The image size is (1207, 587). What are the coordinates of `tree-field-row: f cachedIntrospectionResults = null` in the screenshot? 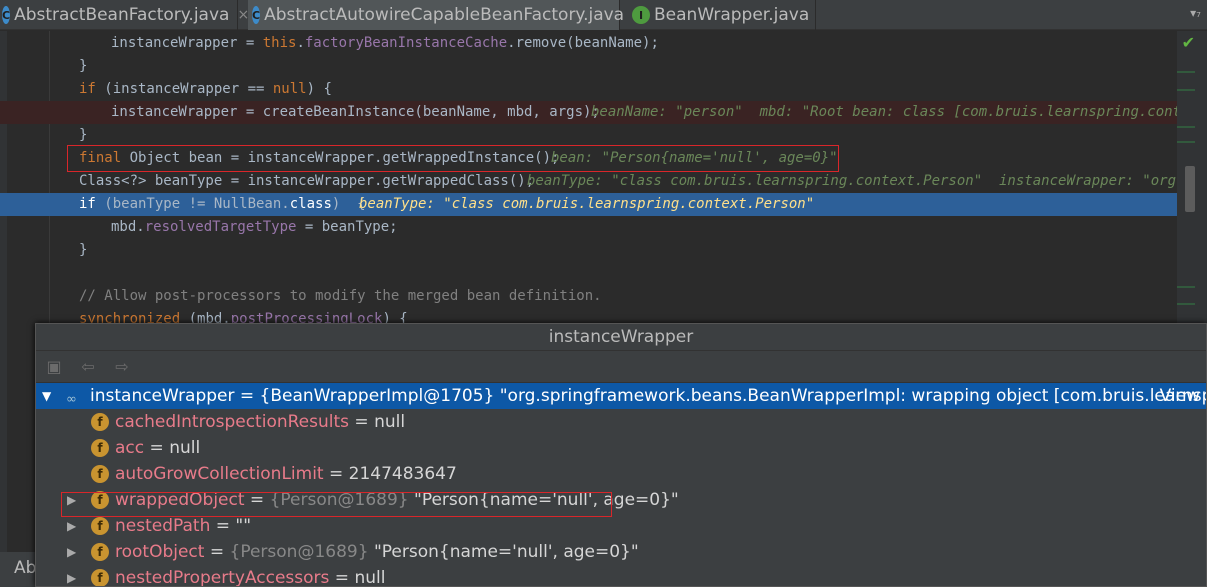 It's located at (621, 422).